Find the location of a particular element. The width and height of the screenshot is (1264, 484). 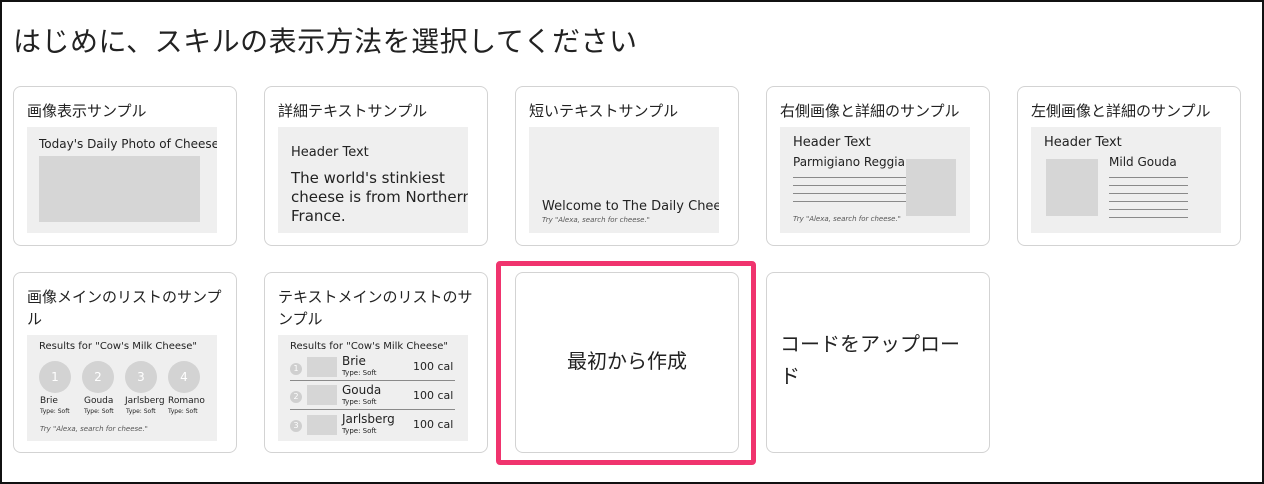

preview-title: Parmigiano Reggiano is located at coordinates (856, 162).